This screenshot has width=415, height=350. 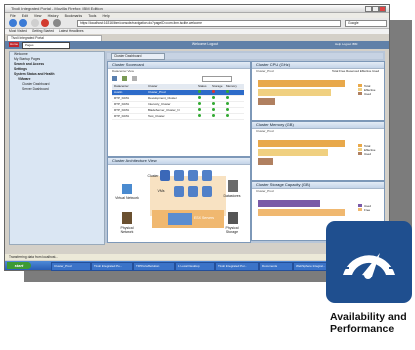 What do you see at coordinates (233, 186) in the screenshot?
I see `datastore-icon` at bounding box center [233, 186].